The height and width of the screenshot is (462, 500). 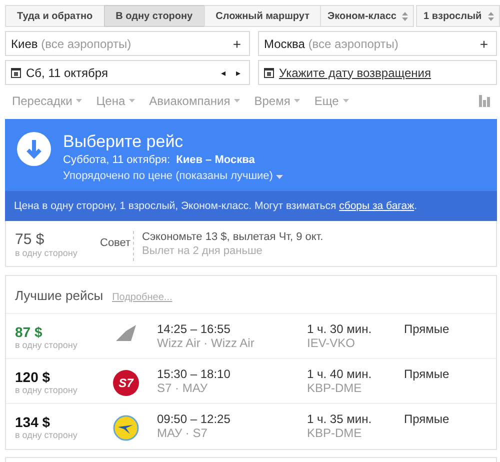 I want to click on bird-logo-icon, so click(x=126, y=428).